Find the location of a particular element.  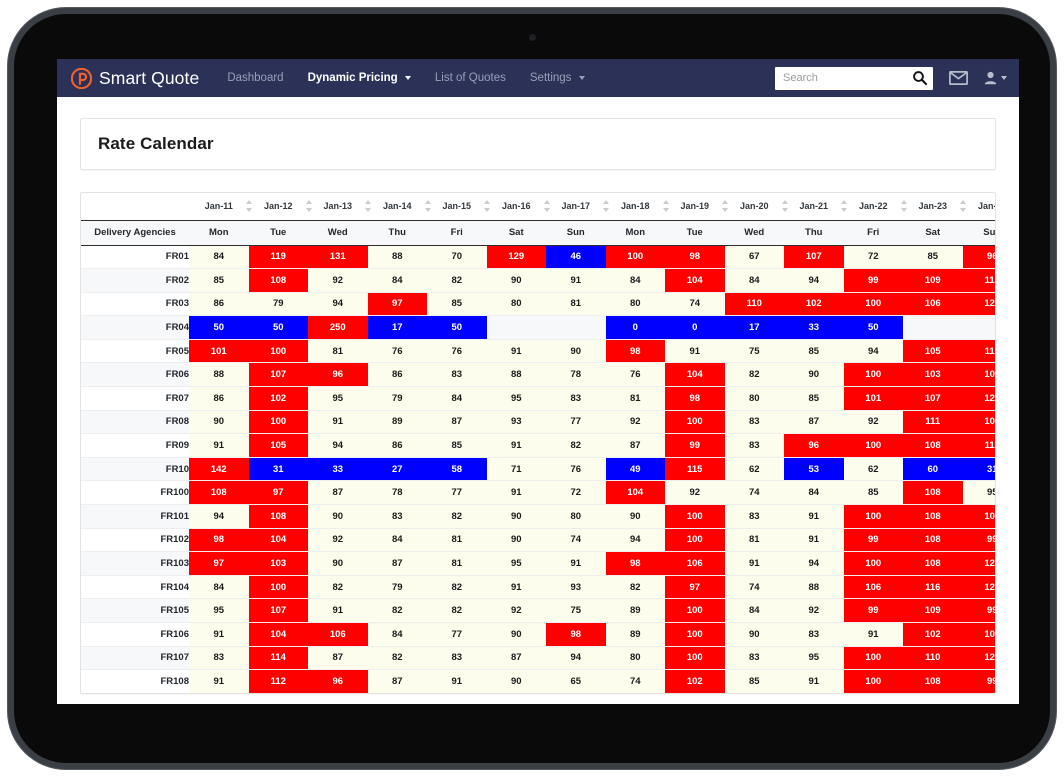

rate-cell: 72 is located at coordinates (576, 493).